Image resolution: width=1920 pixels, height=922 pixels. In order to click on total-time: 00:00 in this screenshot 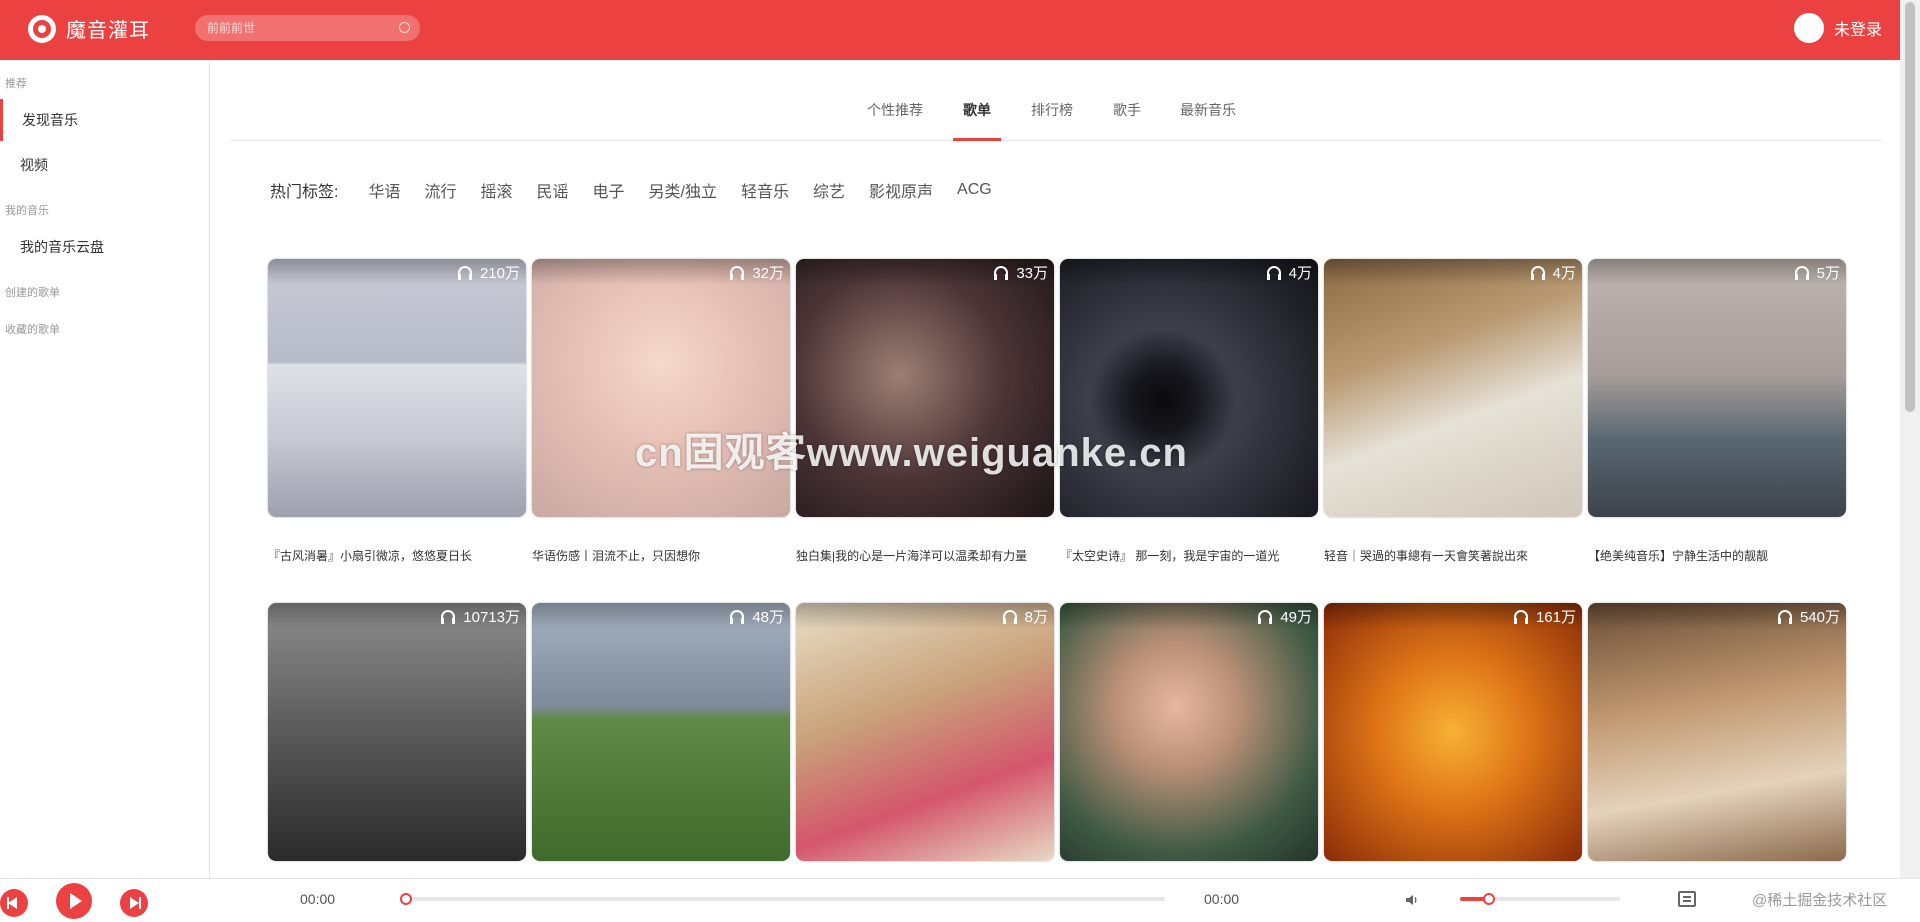, I will do `click(1222, 899)`.